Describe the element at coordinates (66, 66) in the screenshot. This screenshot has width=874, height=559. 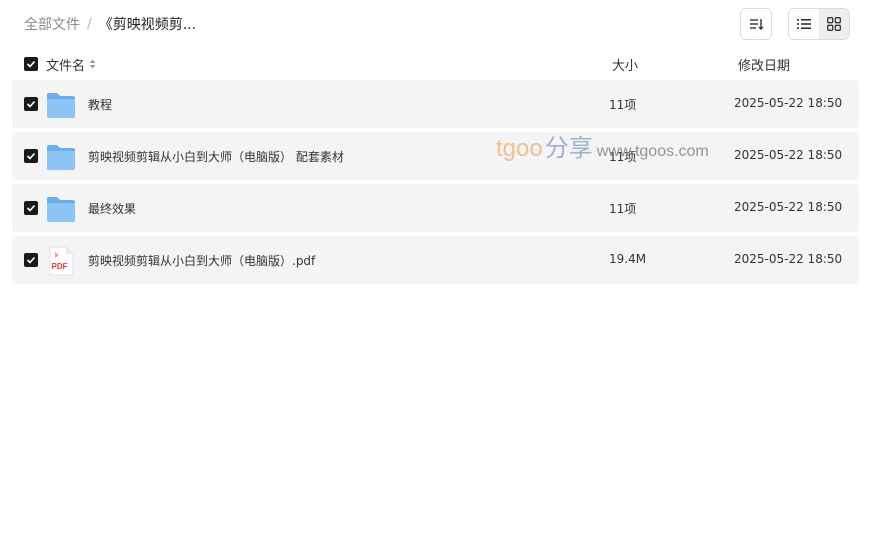
I see `column-header-name-label: 文件名` at that location.